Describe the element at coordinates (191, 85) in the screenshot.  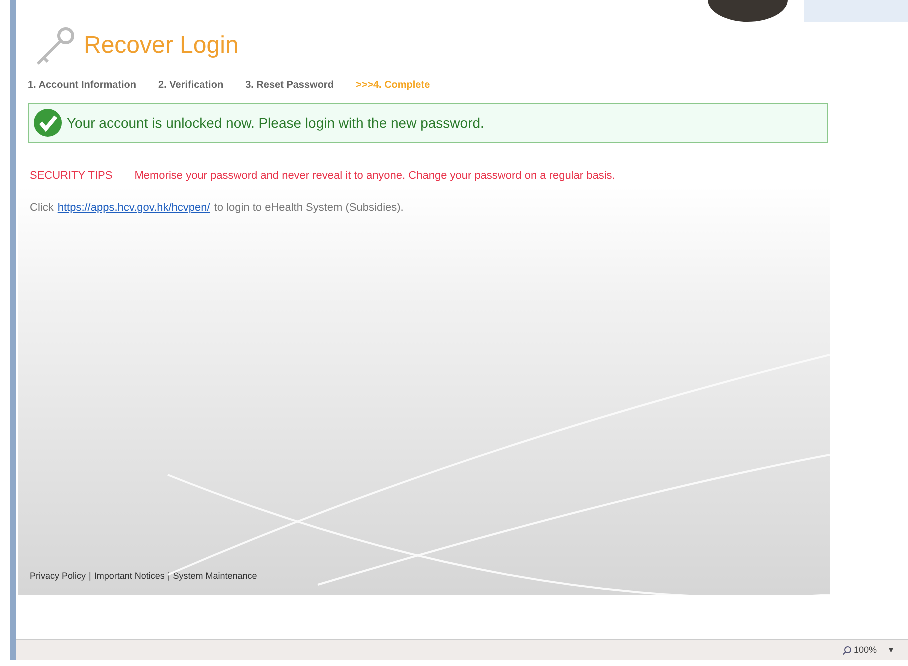
I see `step-label: 2. Verification` at that location.